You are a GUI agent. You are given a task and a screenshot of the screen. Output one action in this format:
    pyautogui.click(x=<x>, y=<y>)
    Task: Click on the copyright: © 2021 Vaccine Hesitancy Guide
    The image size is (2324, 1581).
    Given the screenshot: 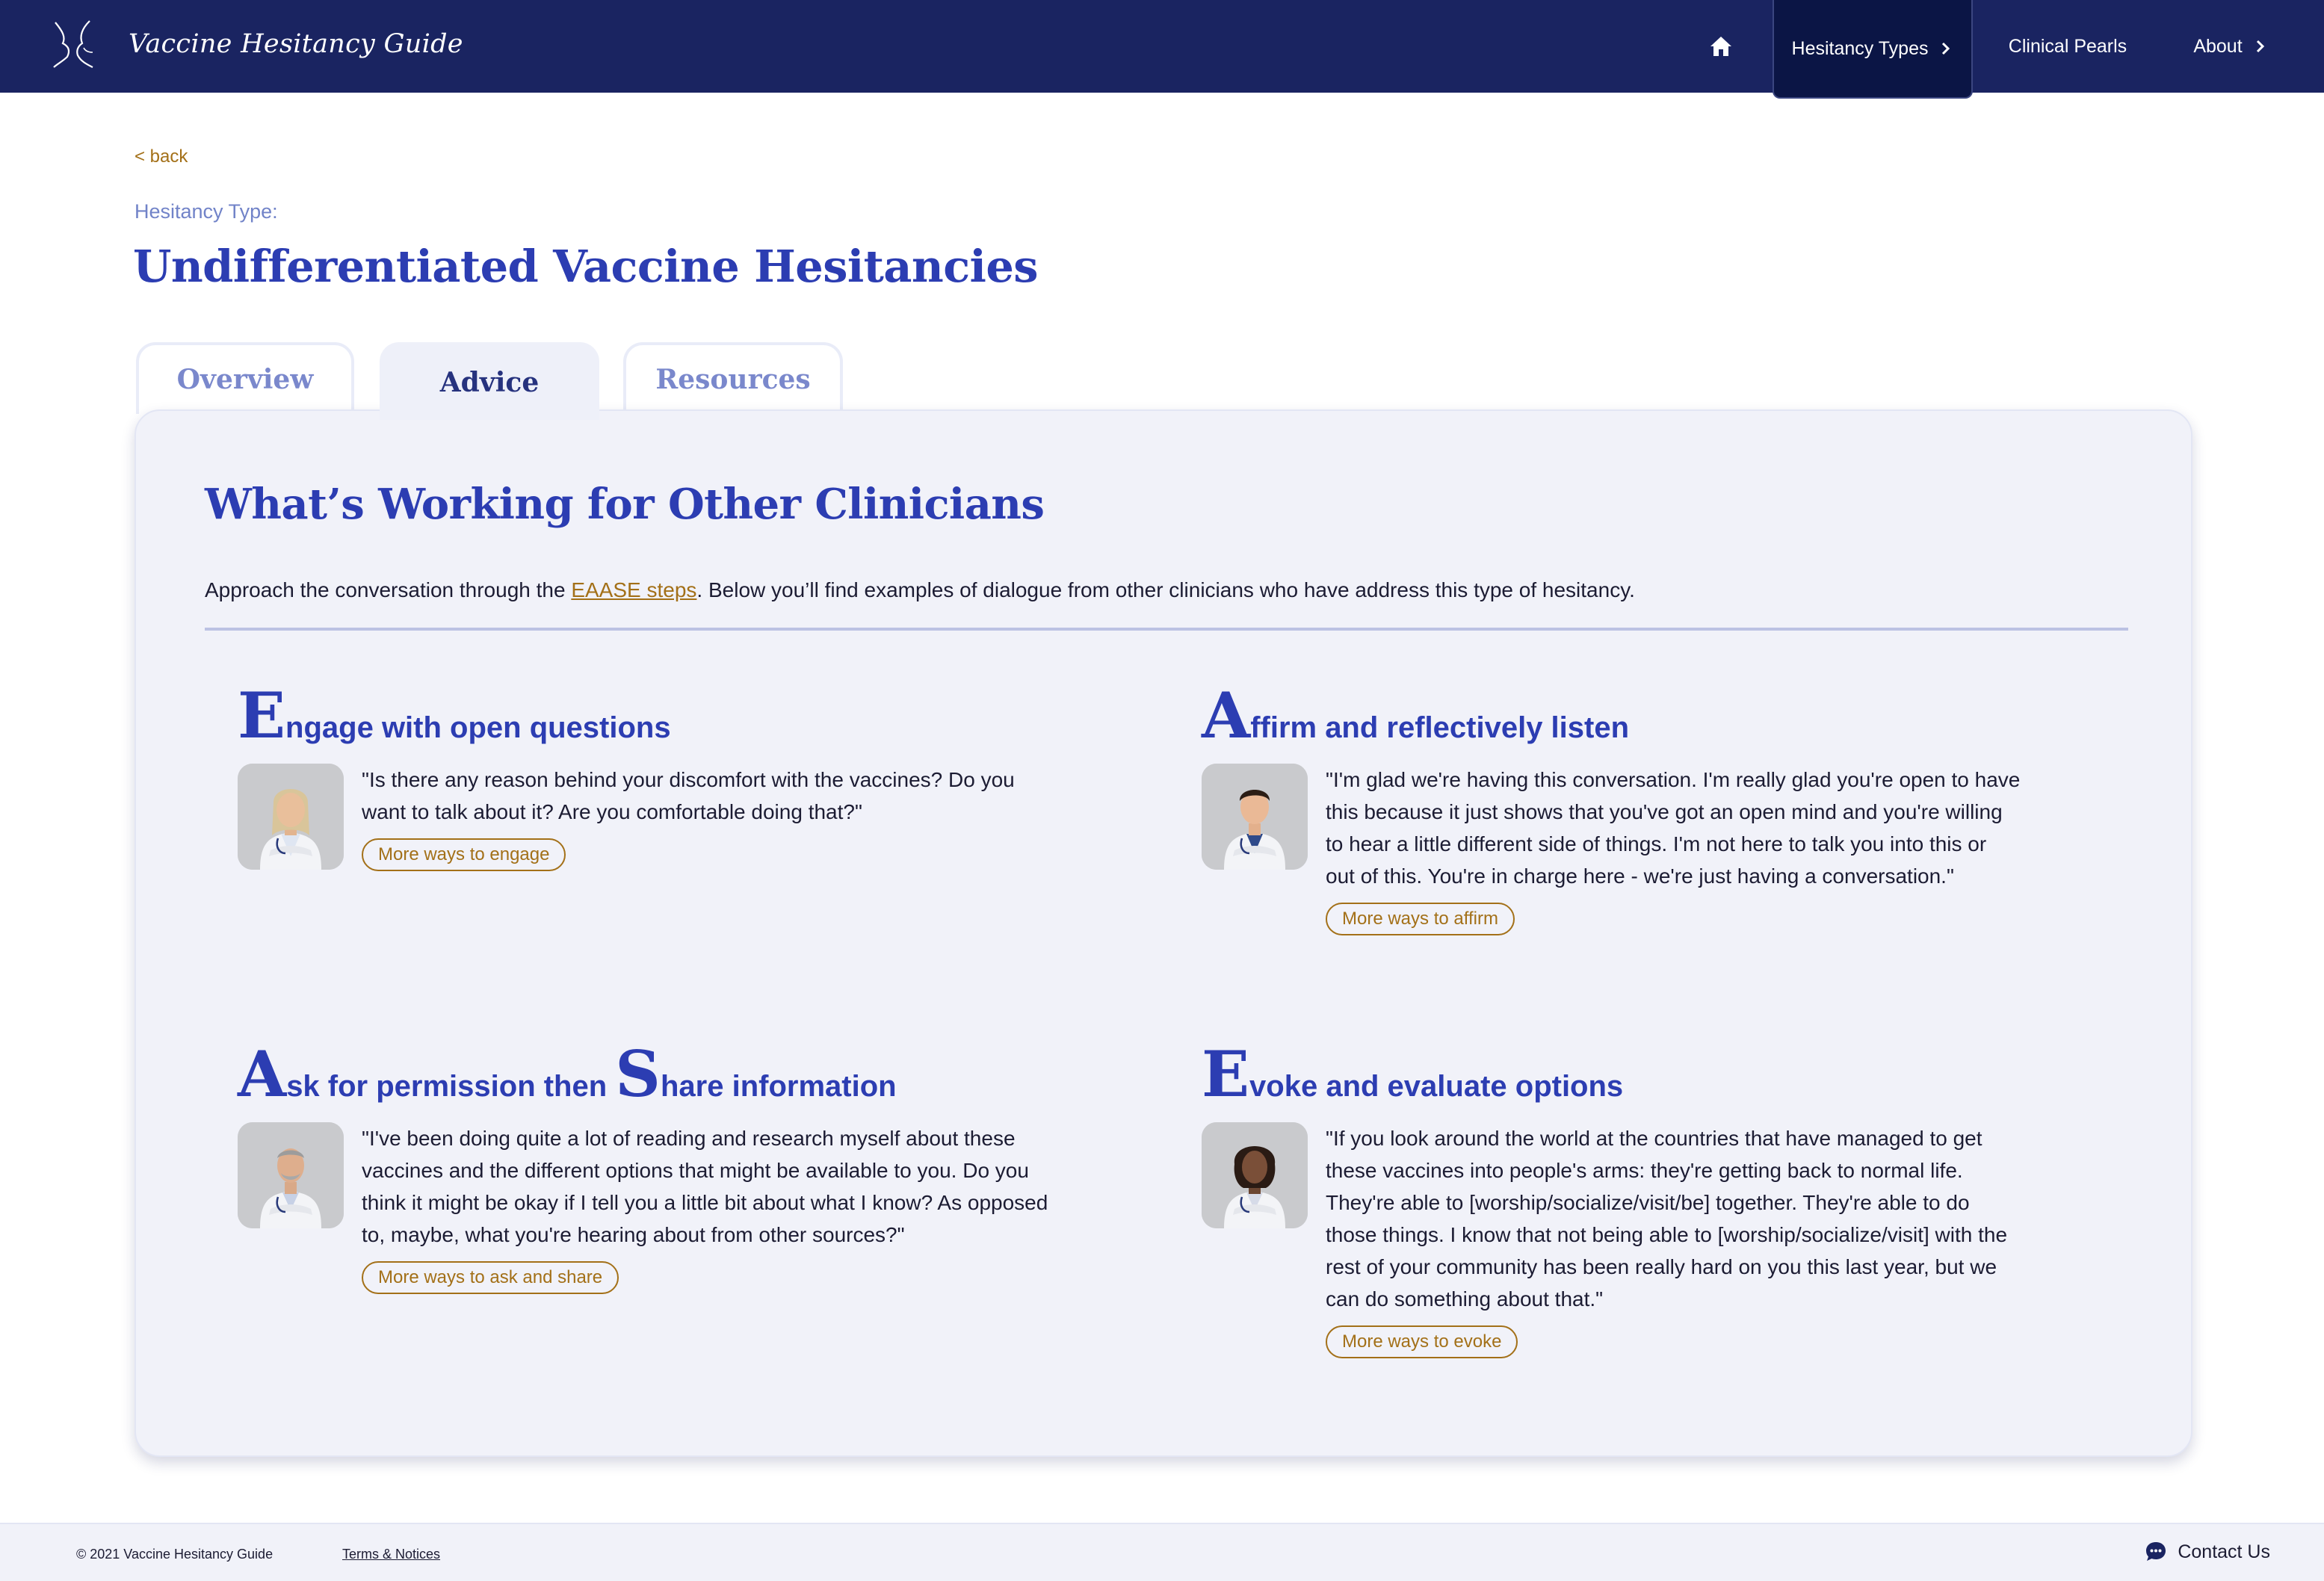 What is the action you would take?
    pyautogui.click(x=174, y=1554)
    